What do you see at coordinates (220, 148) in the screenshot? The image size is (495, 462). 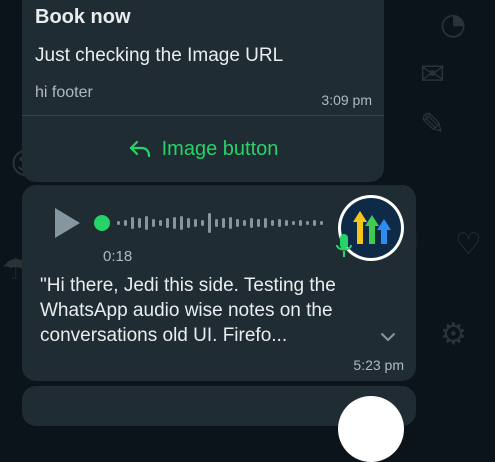 I see `image-button-label: Image button` at bounding box center [220, 148].